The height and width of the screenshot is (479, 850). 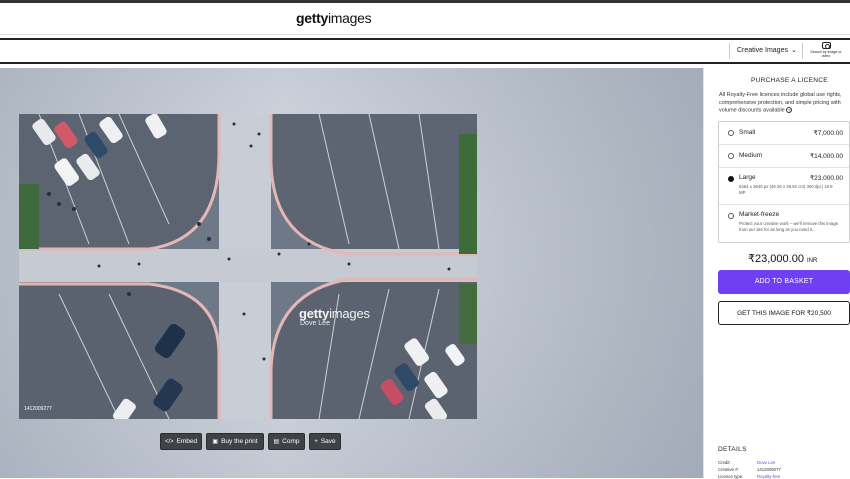 What do you see at coordinates (181, 441) in the screenshot?
I see `embed-button: </> Embed` at bounding box center [181, 441].